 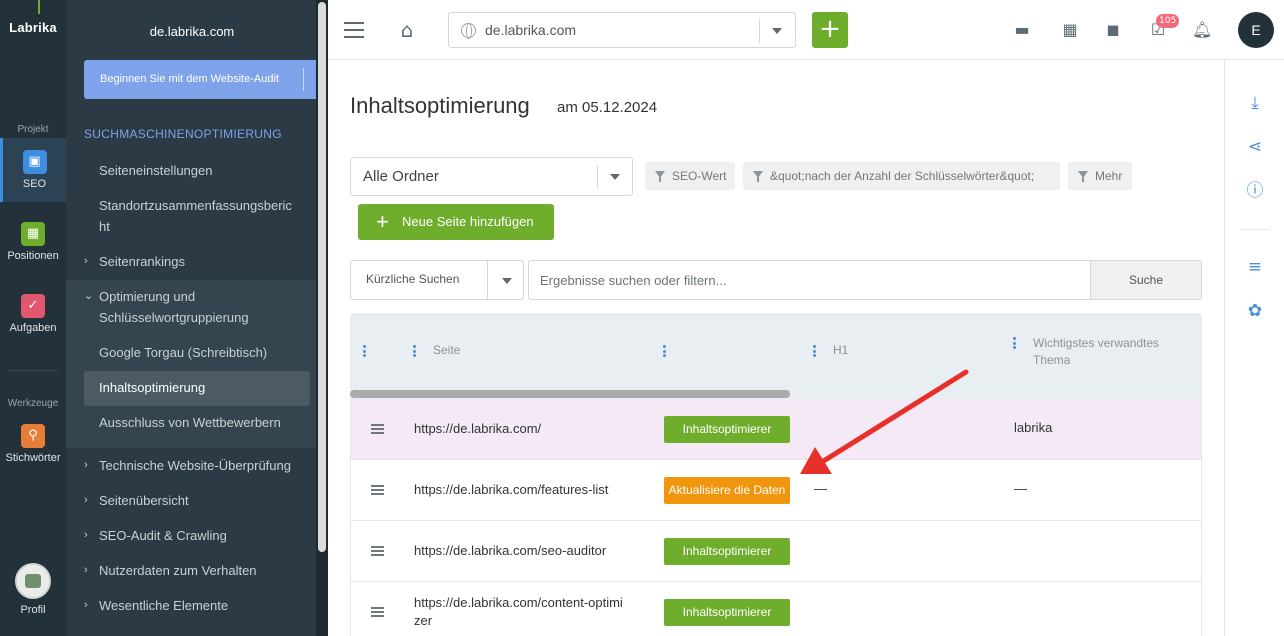 What do you see at coordinates (1254, 348) in the screenshot?
I see `right-toolbar: ⤓ ⋖ ⓘ ≡ ✿` at bounding box center [1254, 348].